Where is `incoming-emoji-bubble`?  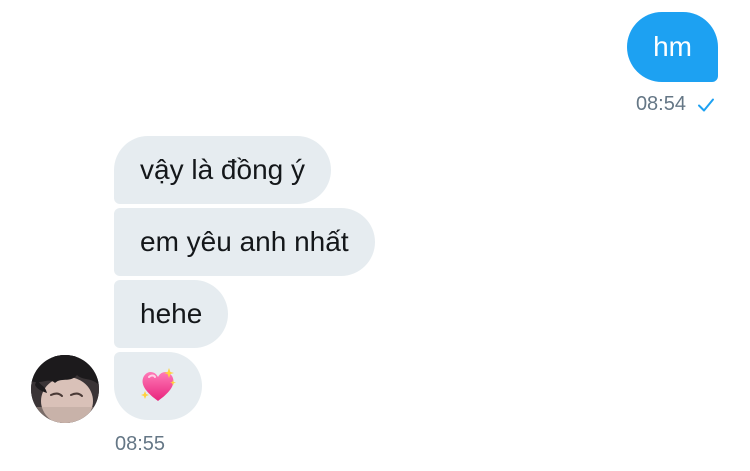 incoming-emoji-bubble is located at coordinates (158, 386).